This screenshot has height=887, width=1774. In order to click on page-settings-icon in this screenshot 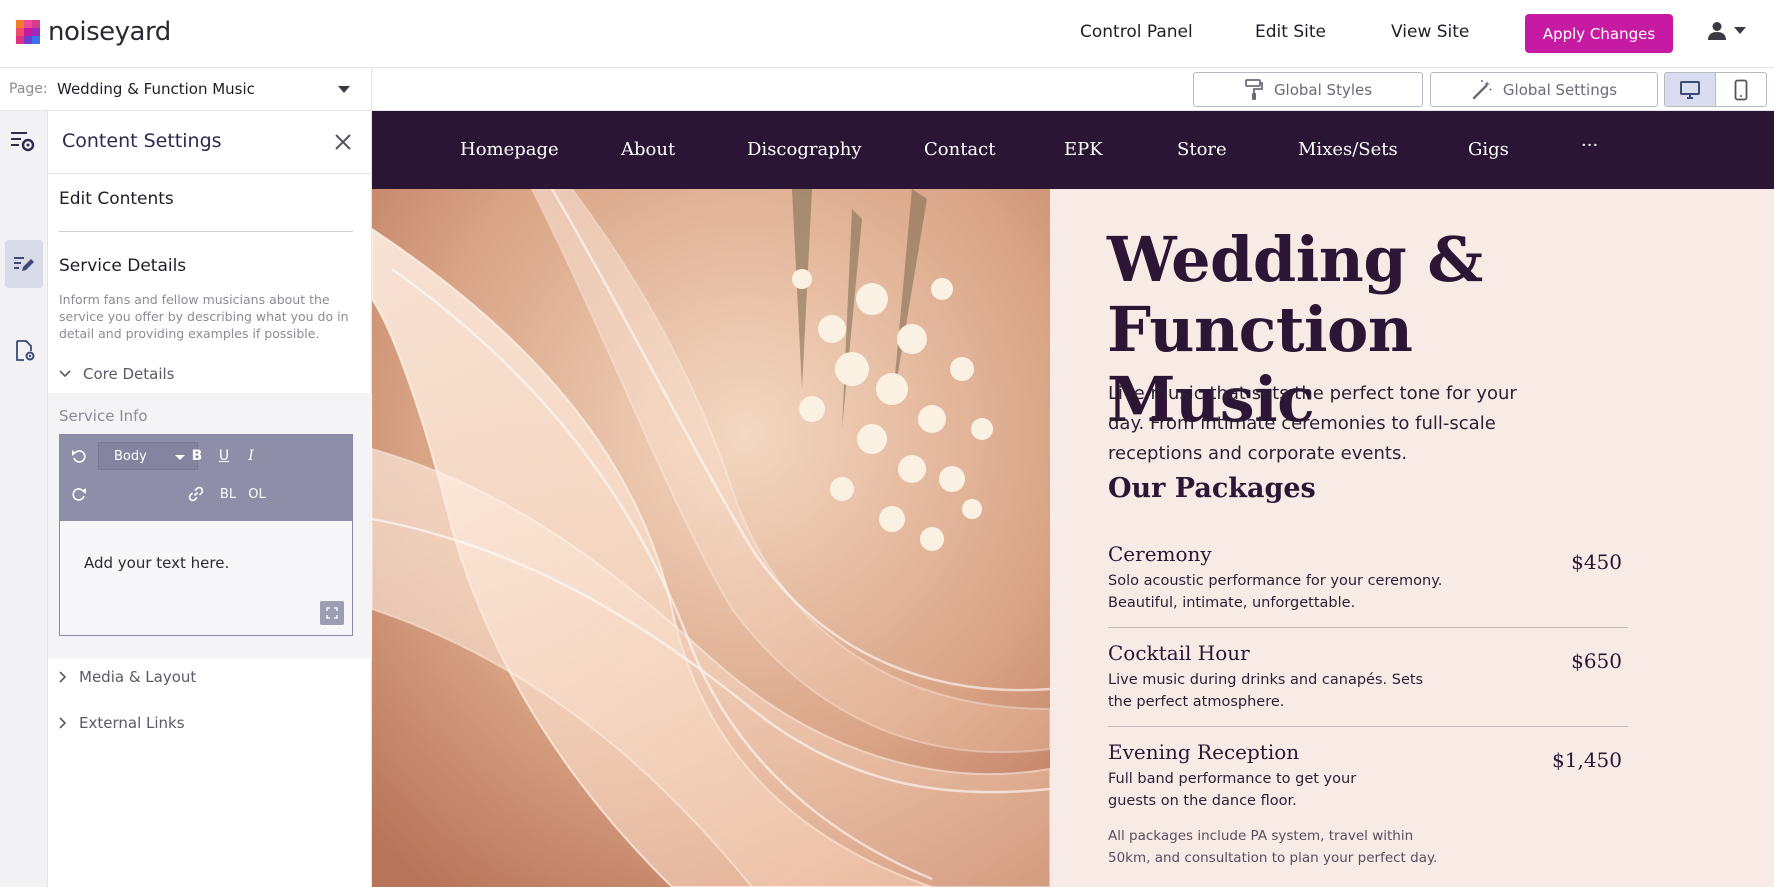, I will do `click(25, 350)`.